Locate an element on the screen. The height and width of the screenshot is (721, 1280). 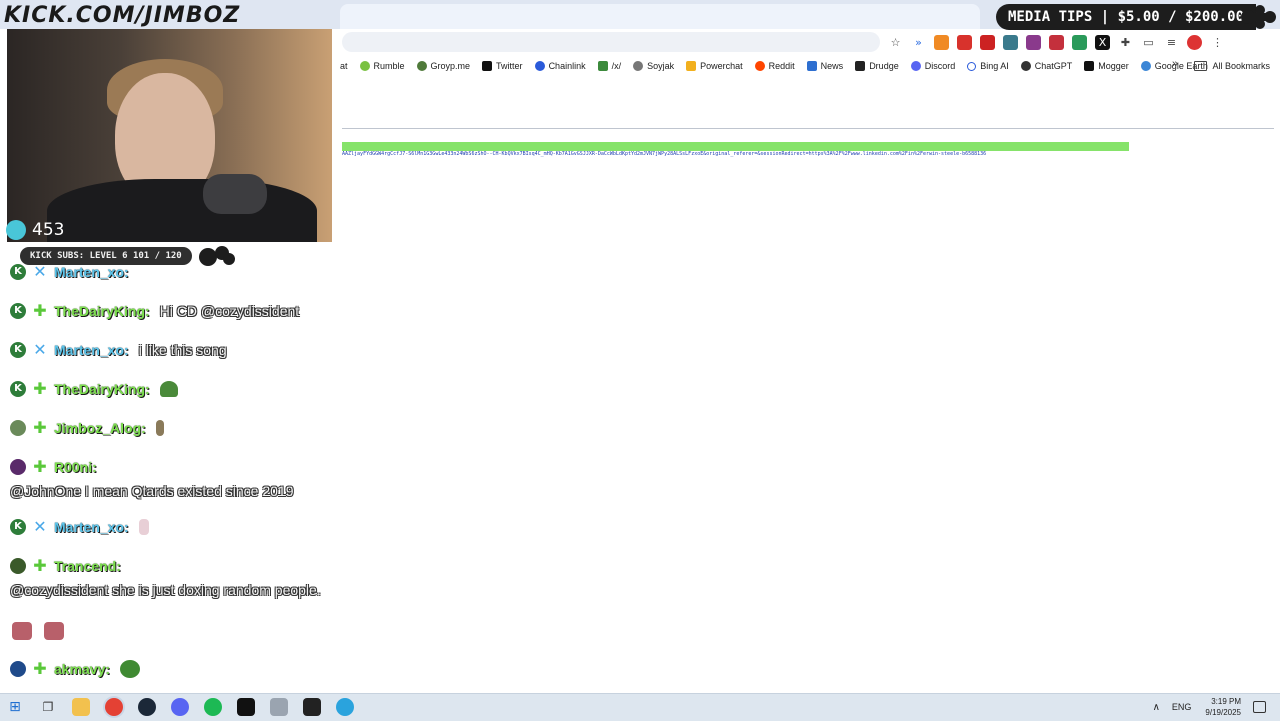
viewers-icon is located at coordinates (16, 230).